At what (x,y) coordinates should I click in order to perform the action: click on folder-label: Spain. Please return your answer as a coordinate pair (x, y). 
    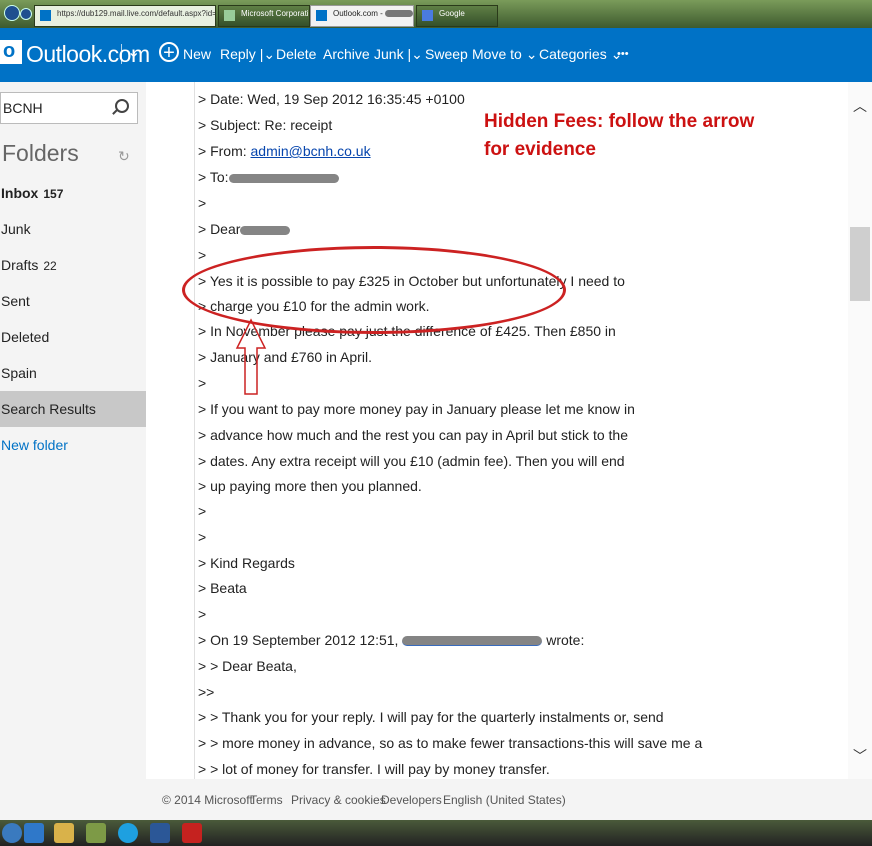
    Looking at the image, I should click on (19, 373).